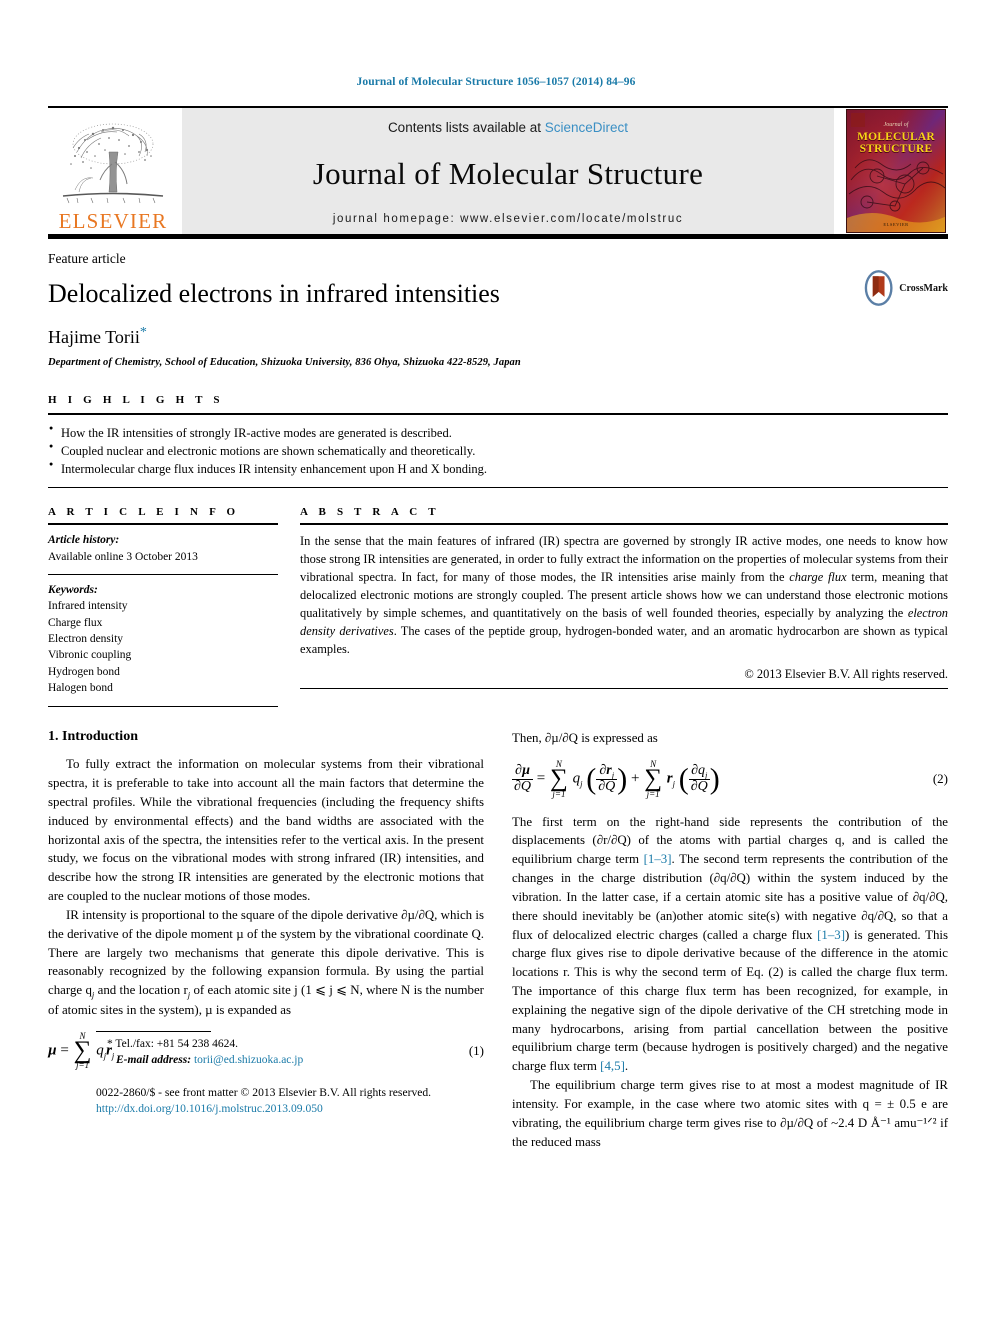 The height and width of the screenshot is (1323, 992). Describe the element at coordinates (143, 332) in the screenshot. I see `author-footnote-mark: *` at that location.